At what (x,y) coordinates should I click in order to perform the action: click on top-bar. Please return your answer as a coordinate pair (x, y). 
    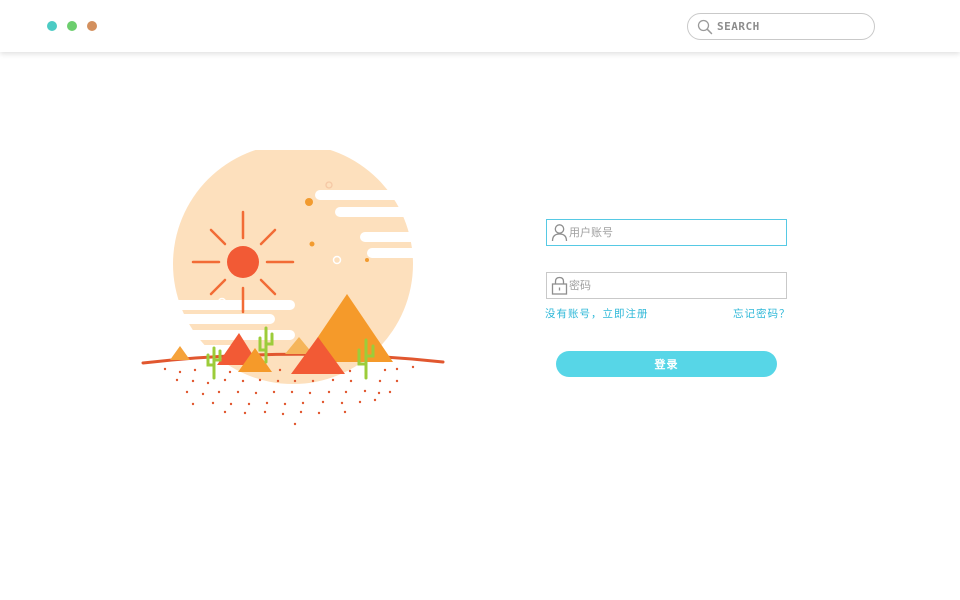
    Looking at the image, I should click on (480, 26).